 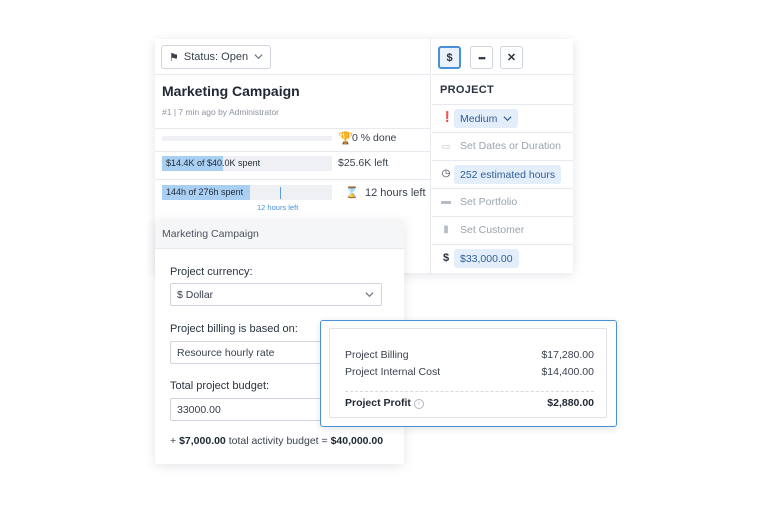 What do you see at coordinates (226, 353) in the screenshot?
I see `billing-value: Resource hourly rate` at bounding box center [226, 353].